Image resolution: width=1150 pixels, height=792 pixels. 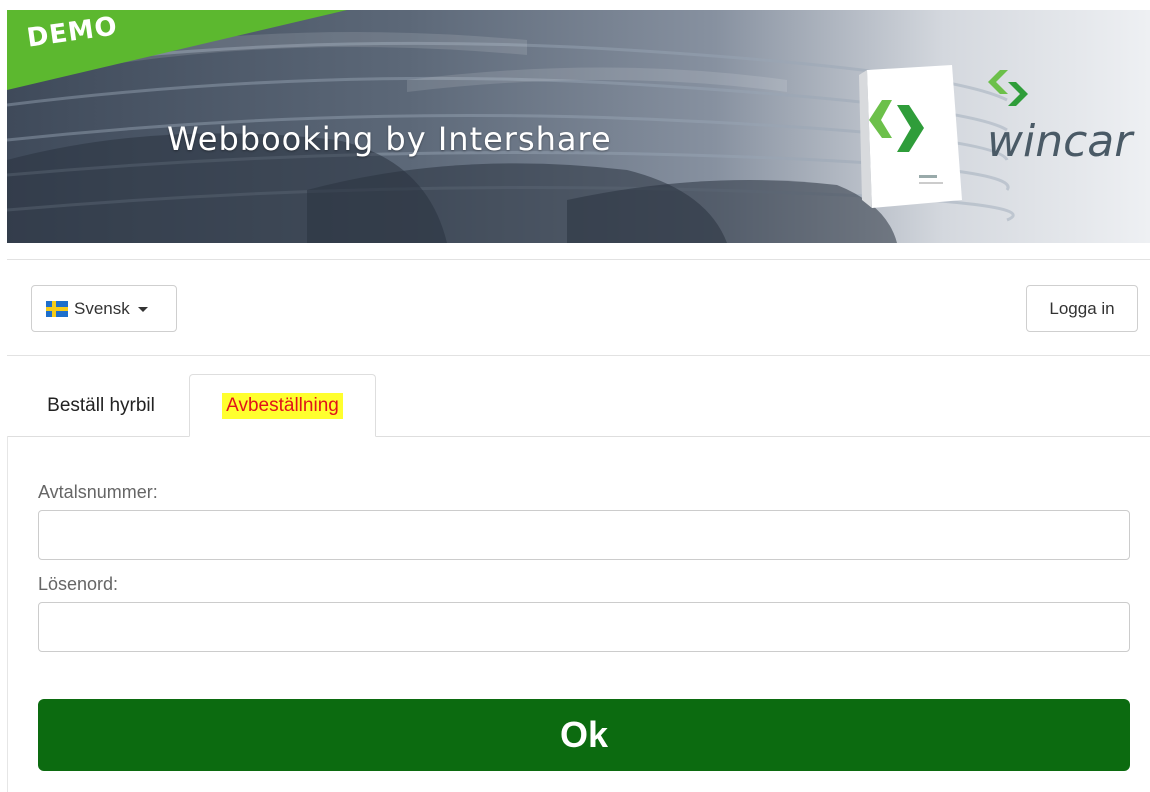 I want to click on sweden-flag-icon, so click(x=57, y=308).